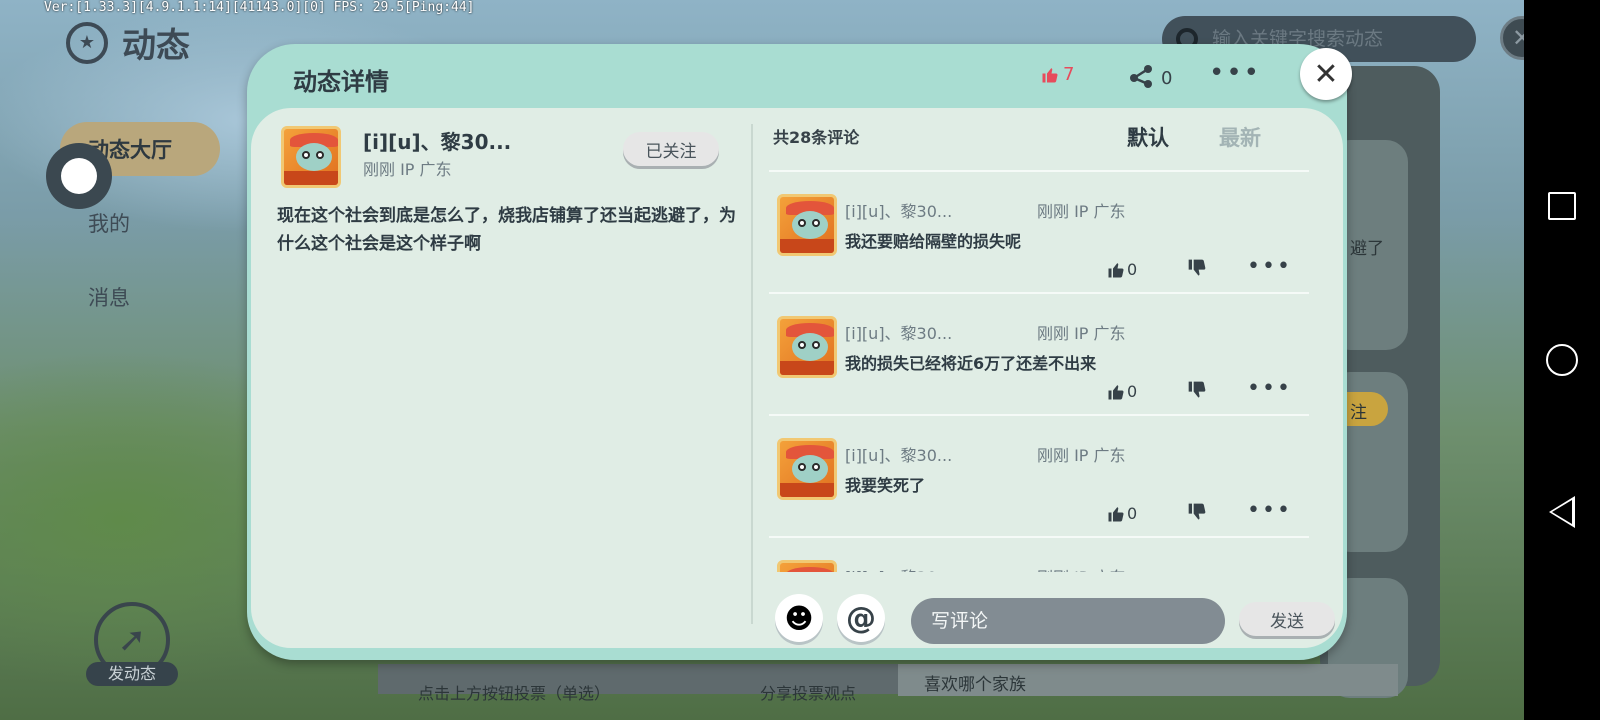 The width and height of the screenshot is (1600, 720). I want to click on divider, so click(752, 374).